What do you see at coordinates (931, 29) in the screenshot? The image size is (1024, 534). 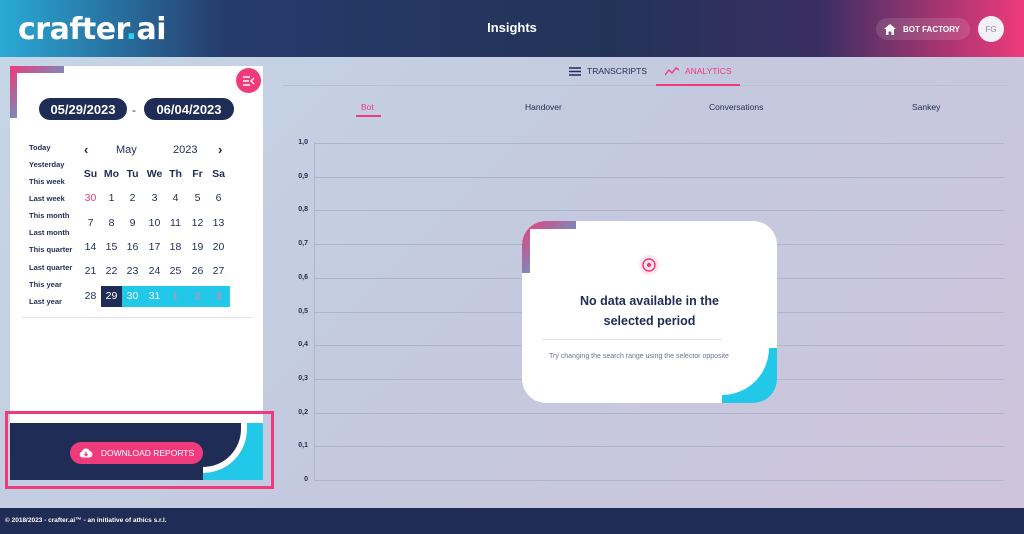 I see `bot-factory-label: BOT FACTORY` at bounding box center [931, 29].